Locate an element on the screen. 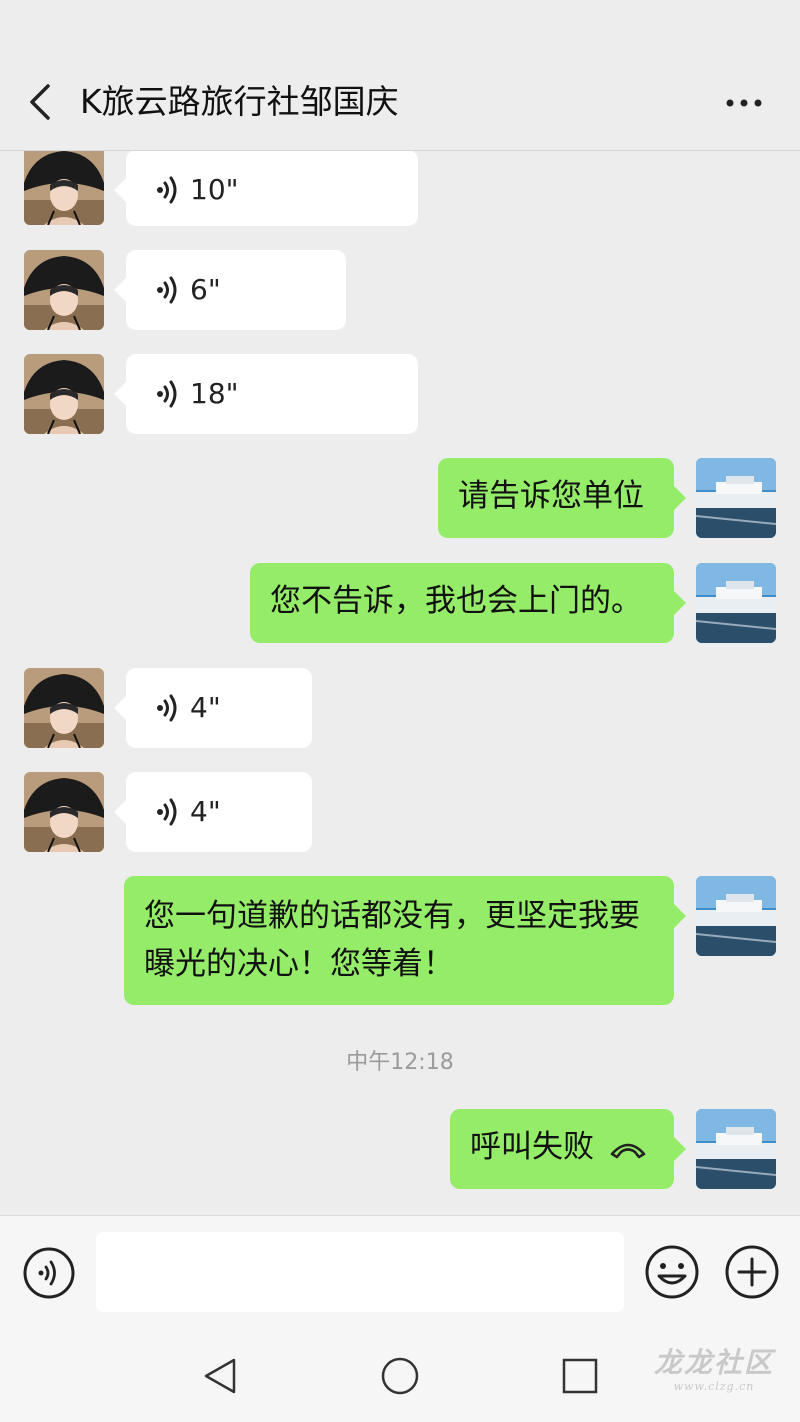  voice-message: 18" is located at coordinates (266, 394).